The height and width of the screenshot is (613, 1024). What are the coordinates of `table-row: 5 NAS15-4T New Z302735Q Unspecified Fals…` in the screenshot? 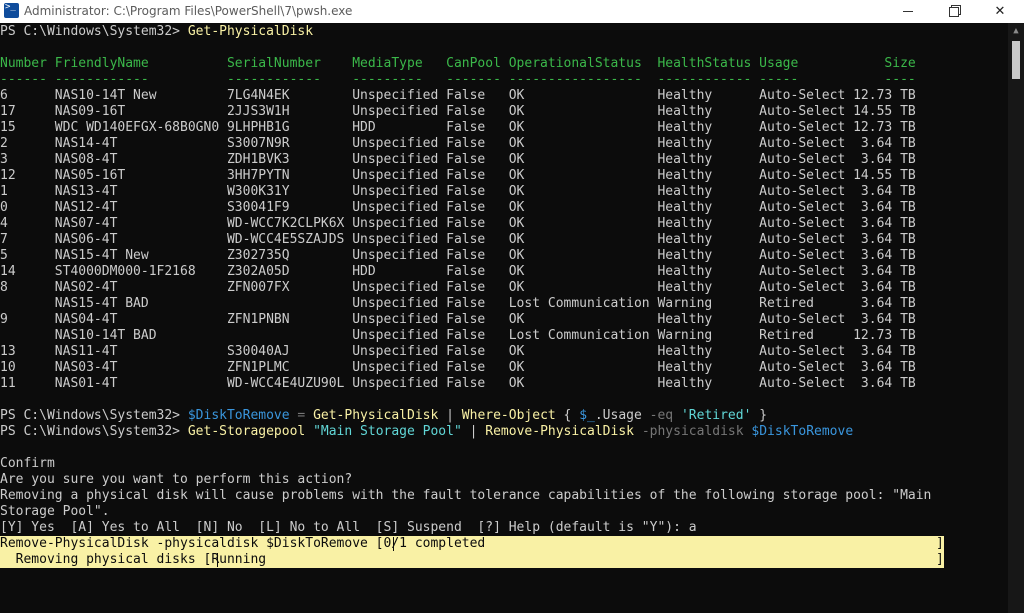 It's located at (458, 255).